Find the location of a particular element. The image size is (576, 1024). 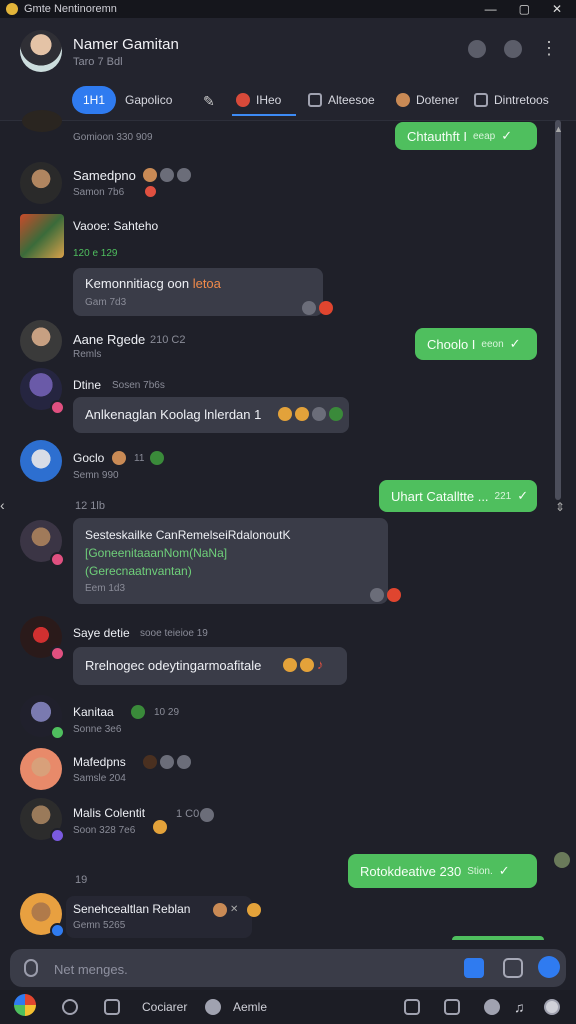

message-time: Samsle 204 is located at coordinates (99, 778).